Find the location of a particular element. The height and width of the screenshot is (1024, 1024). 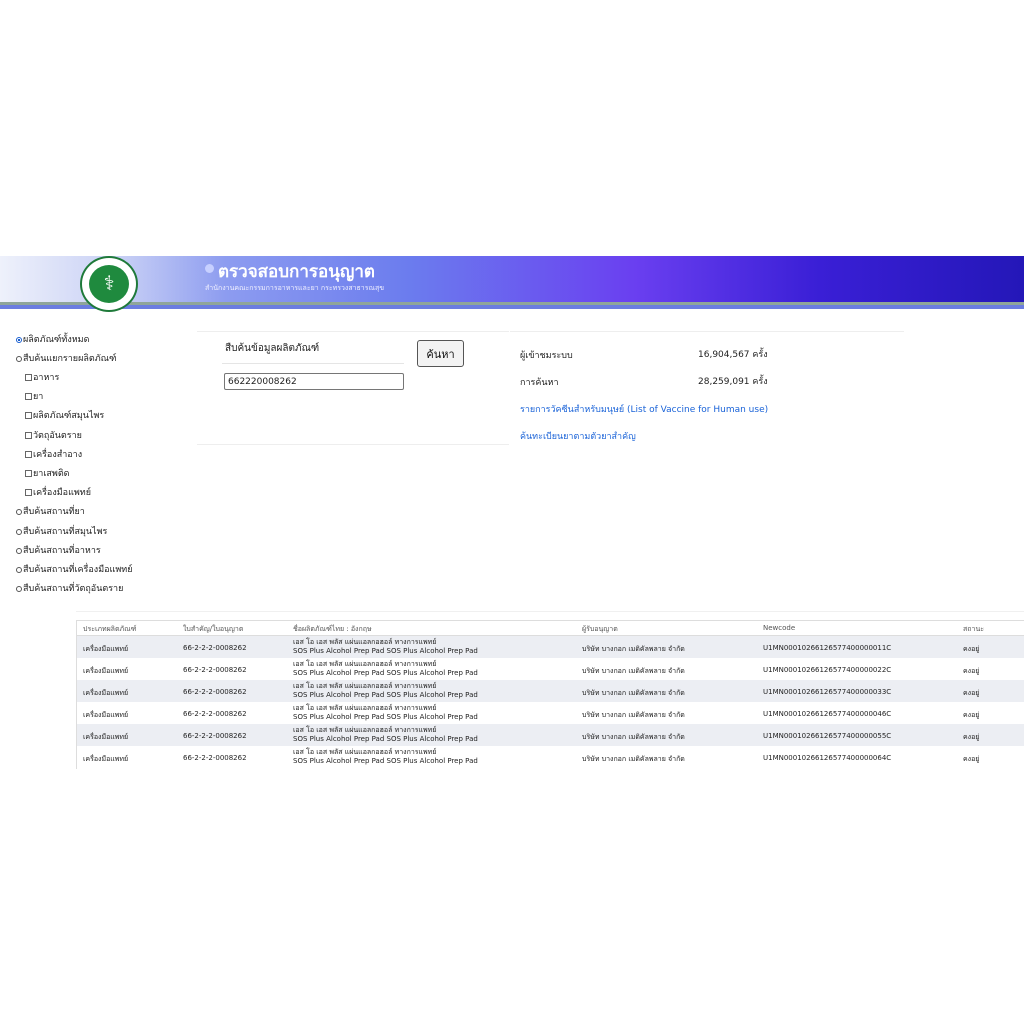

sidebar-item-label: ผลิตภัณฑ์สมุนไพร is located at coordinates (69, 416).